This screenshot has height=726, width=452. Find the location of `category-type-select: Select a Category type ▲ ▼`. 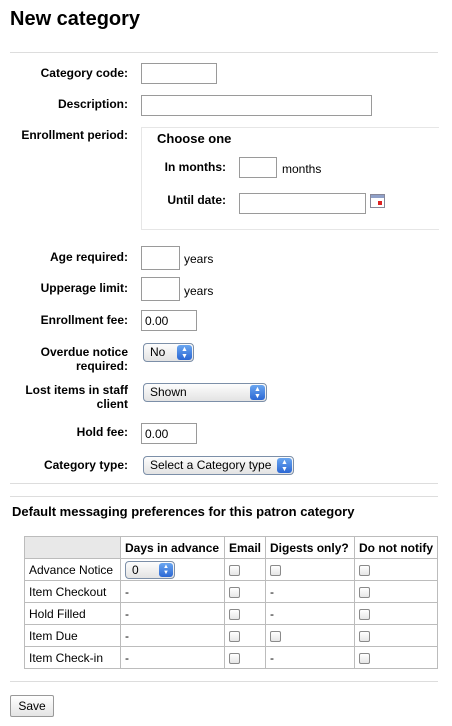

category-type-select: Select a Category type ▲ ▼ is located at coordinates (218, 465).